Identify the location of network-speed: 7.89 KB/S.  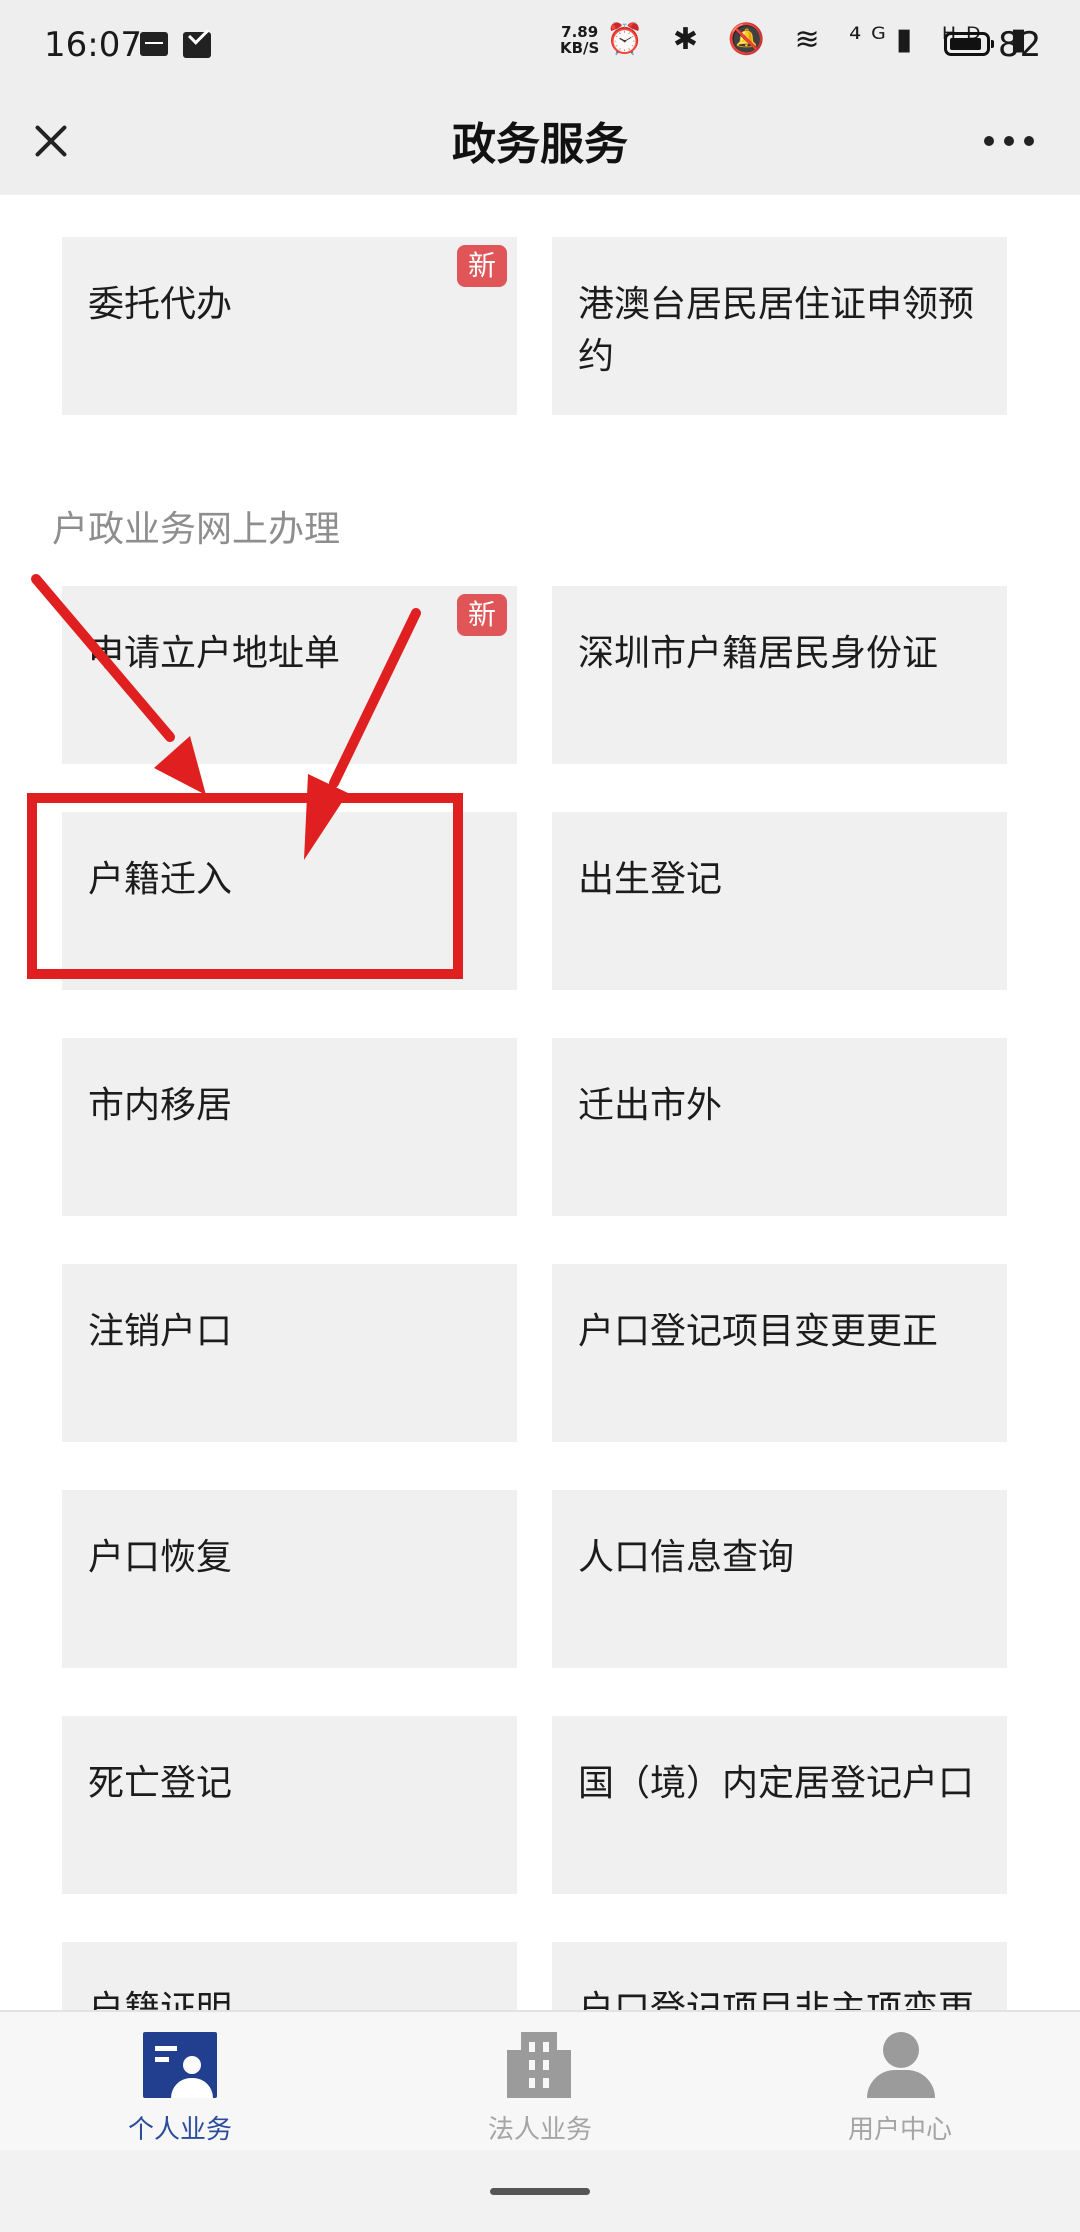
(580, 40).